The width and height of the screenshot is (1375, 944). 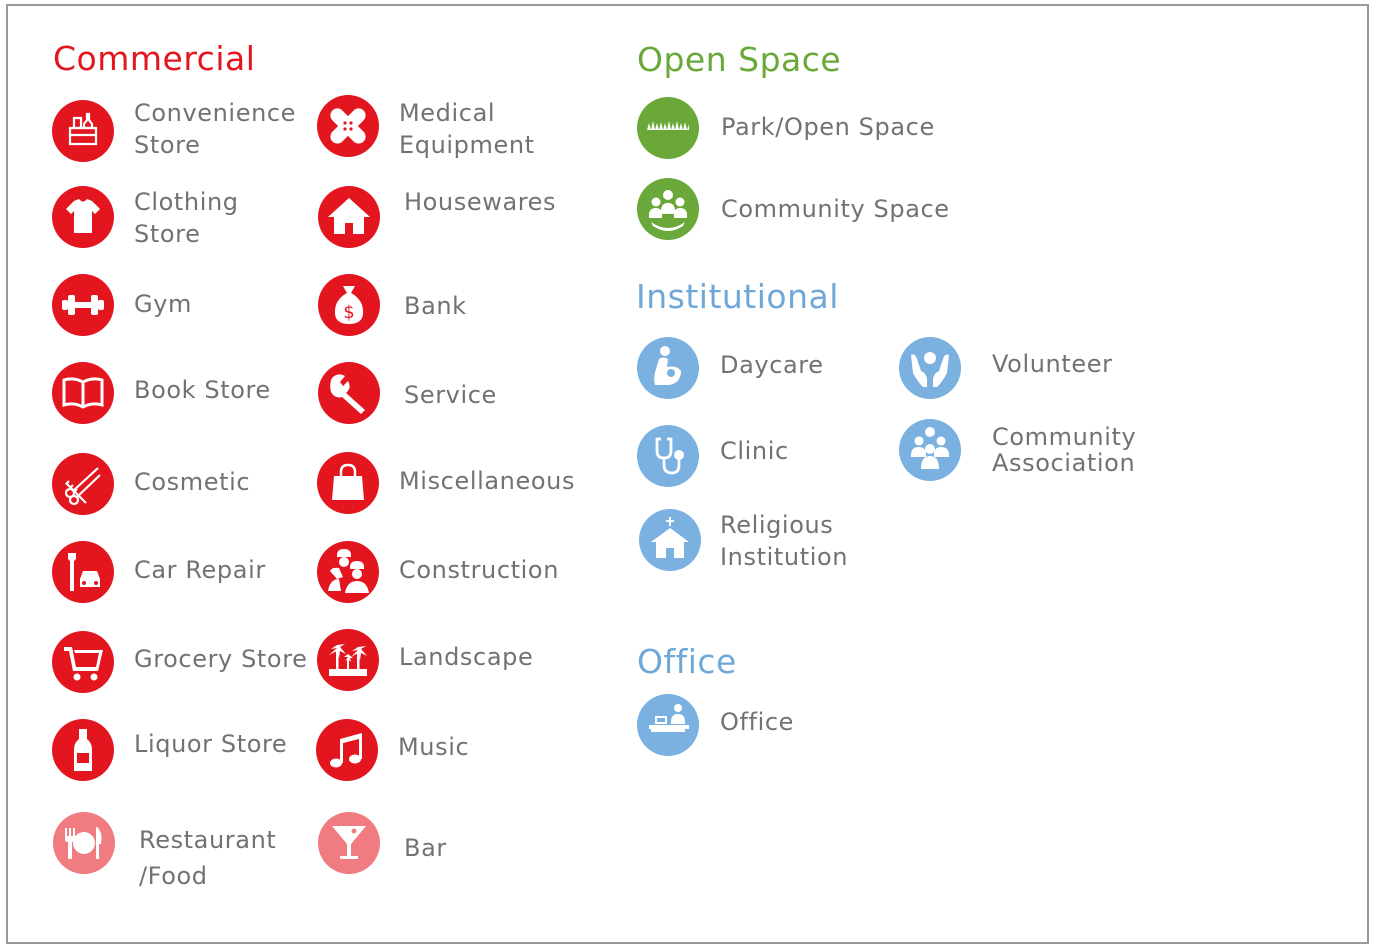 I want to click on bandage-icon, so click(x=348, y=126).